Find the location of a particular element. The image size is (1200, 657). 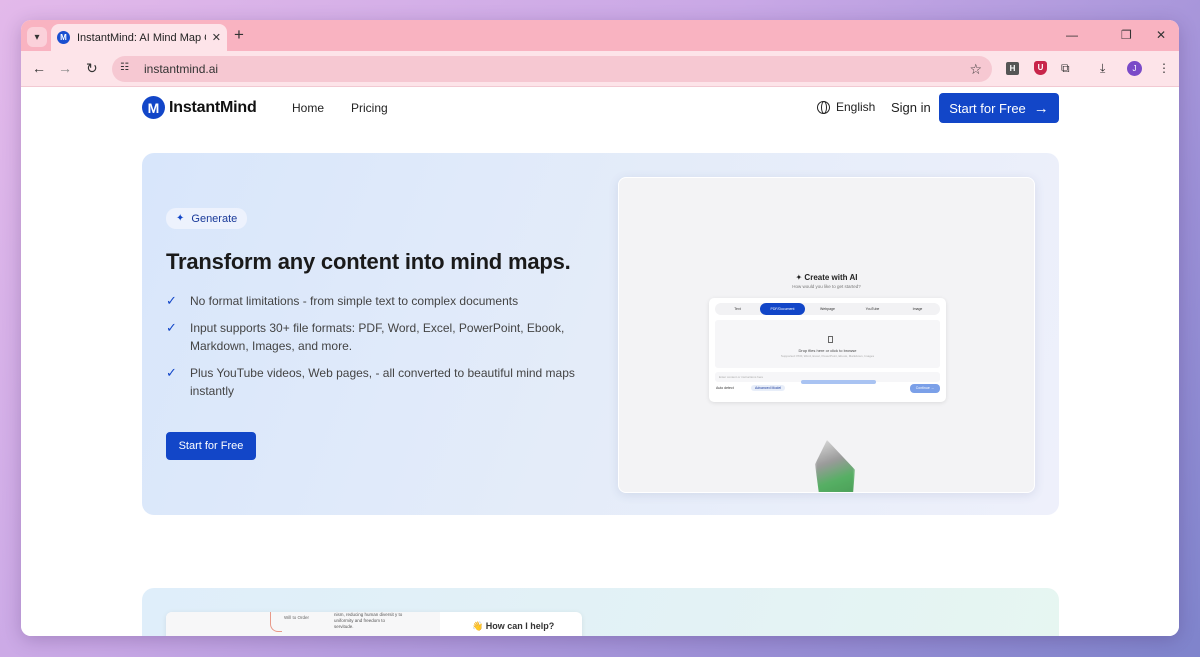

preview-tab-webpage: Webpage is located at coordinates (827, 309).